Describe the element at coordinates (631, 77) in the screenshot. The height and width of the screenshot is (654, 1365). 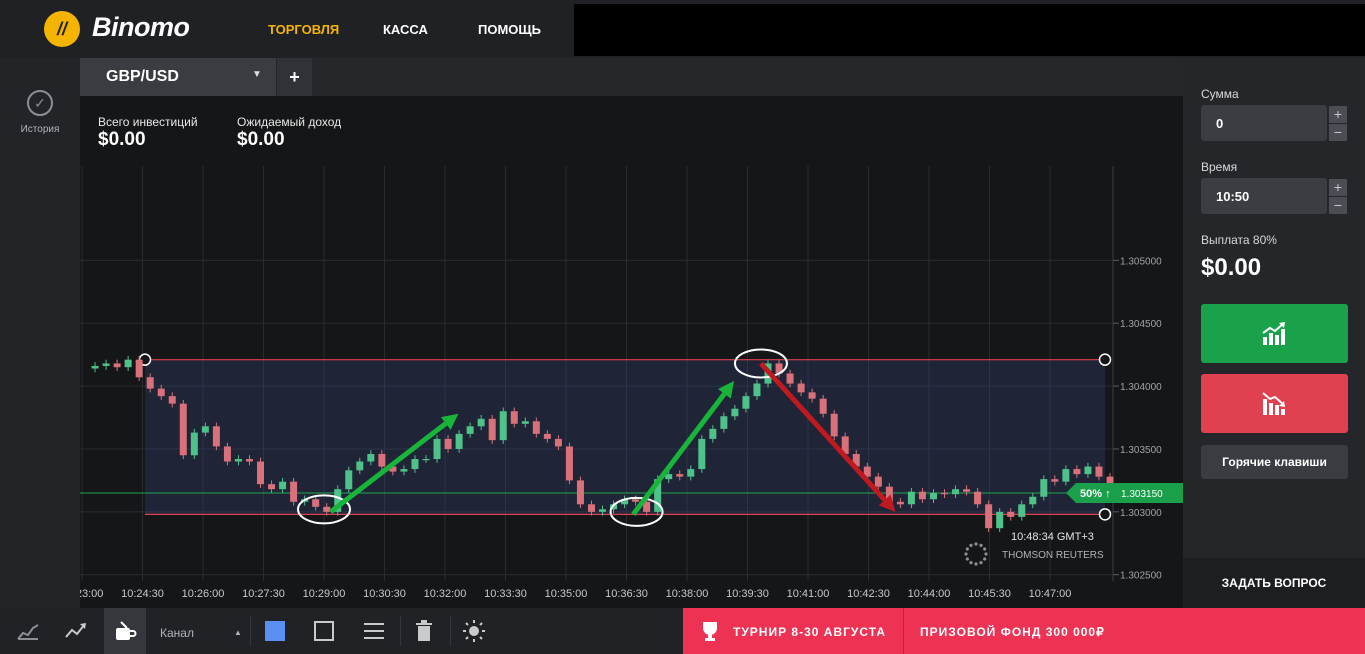
I see `asset-tab-bar: GBP/USD ▼ +` at that location.